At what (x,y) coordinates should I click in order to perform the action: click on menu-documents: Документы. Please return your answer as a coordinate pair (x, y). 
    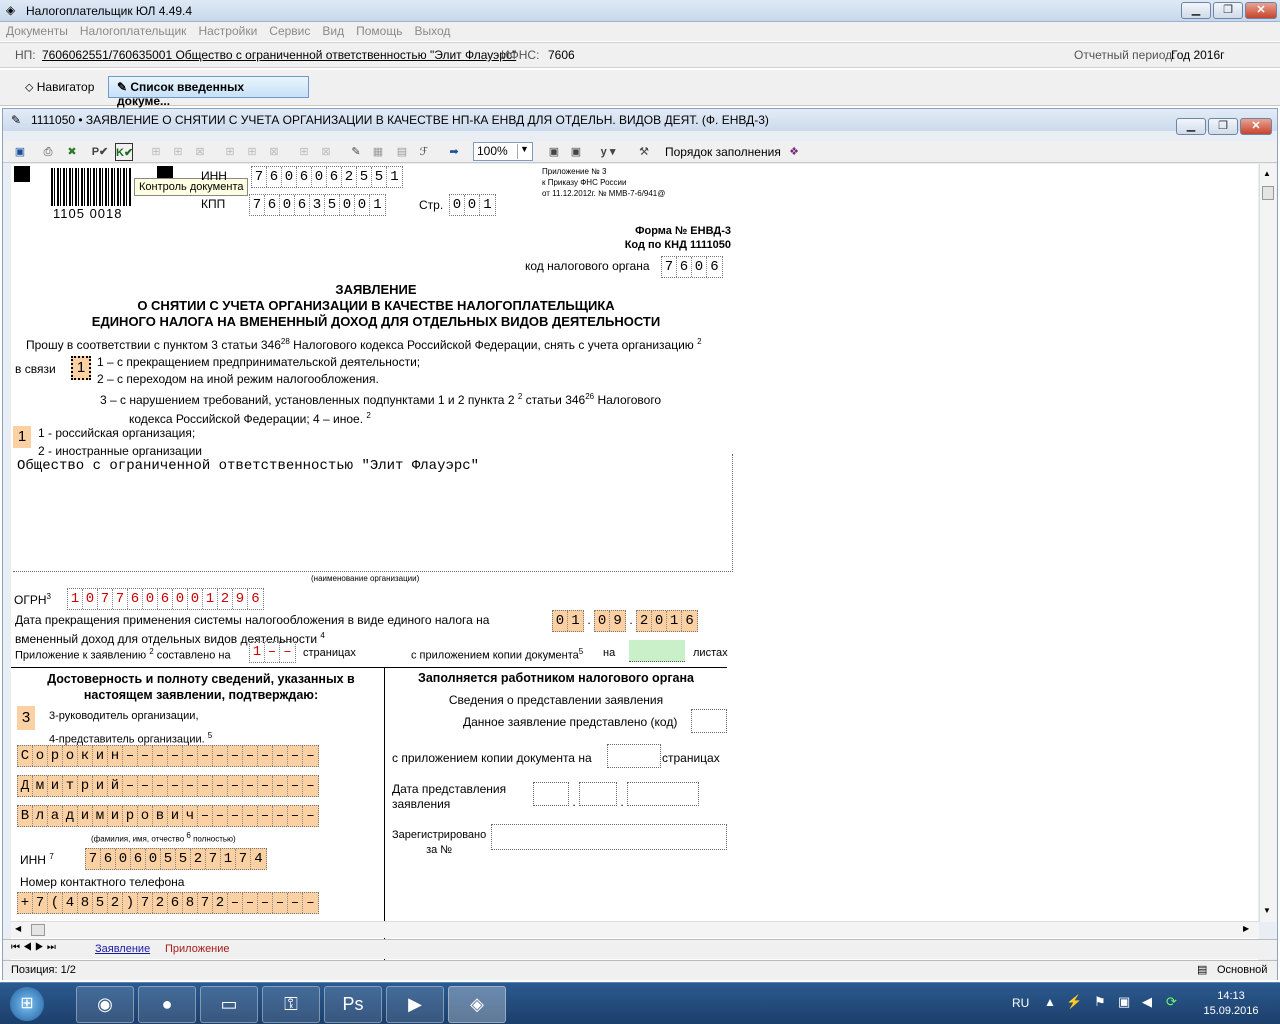
    Looking at the image, I should click on (37, 31).